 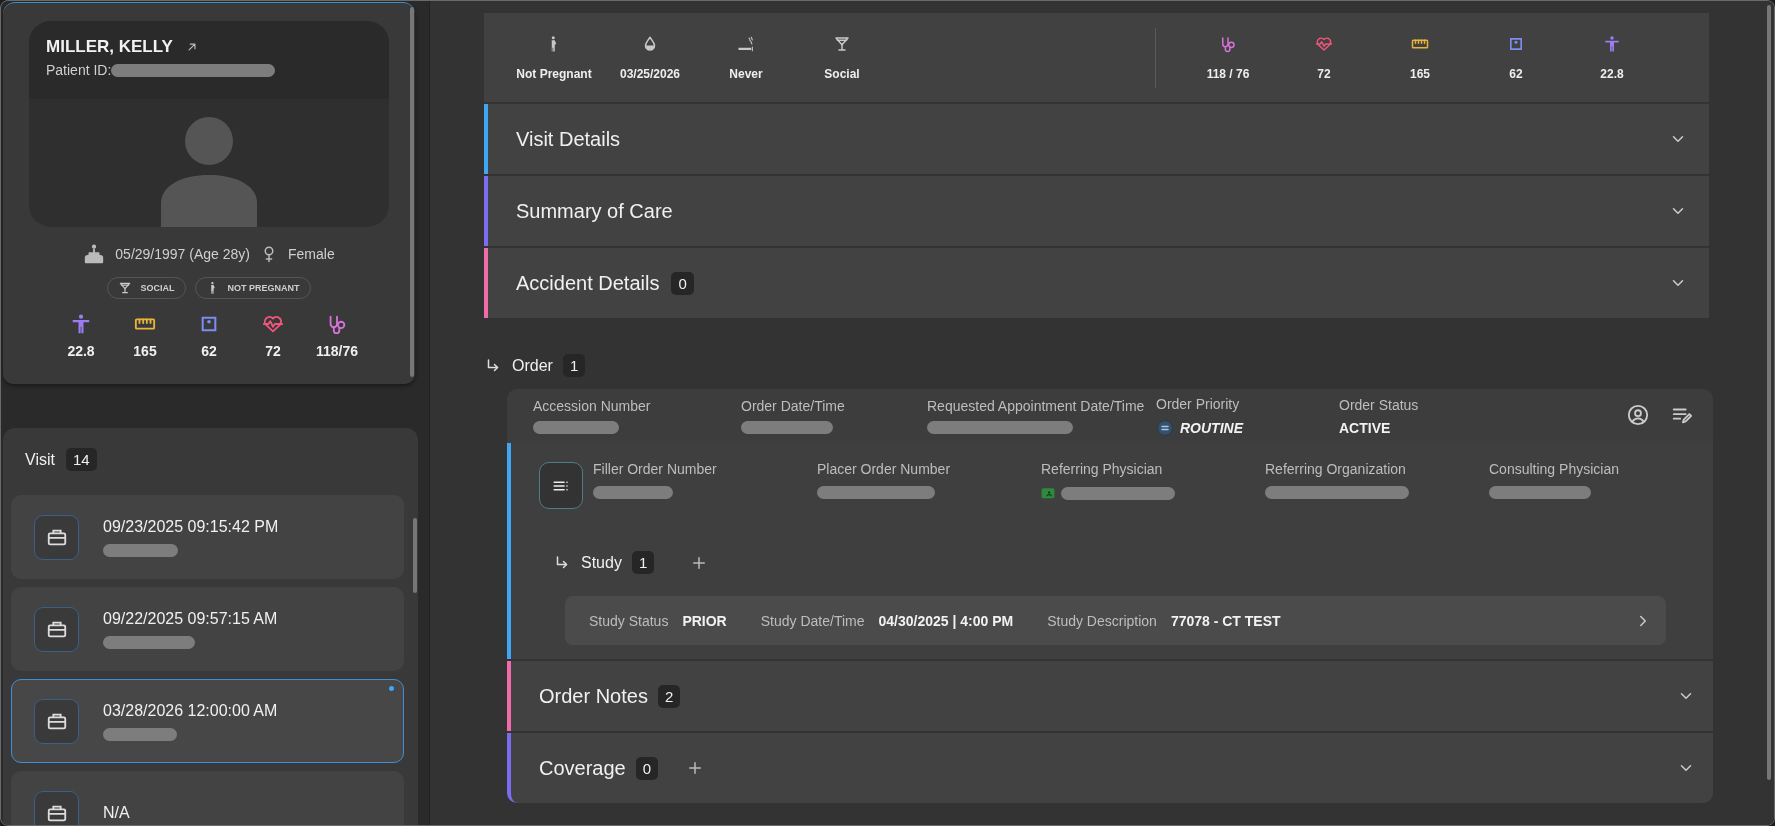 What do you see at coordinates (746, 73) in the screenshot?
I see `summary-value: Never` at bounding box center [746, 73].